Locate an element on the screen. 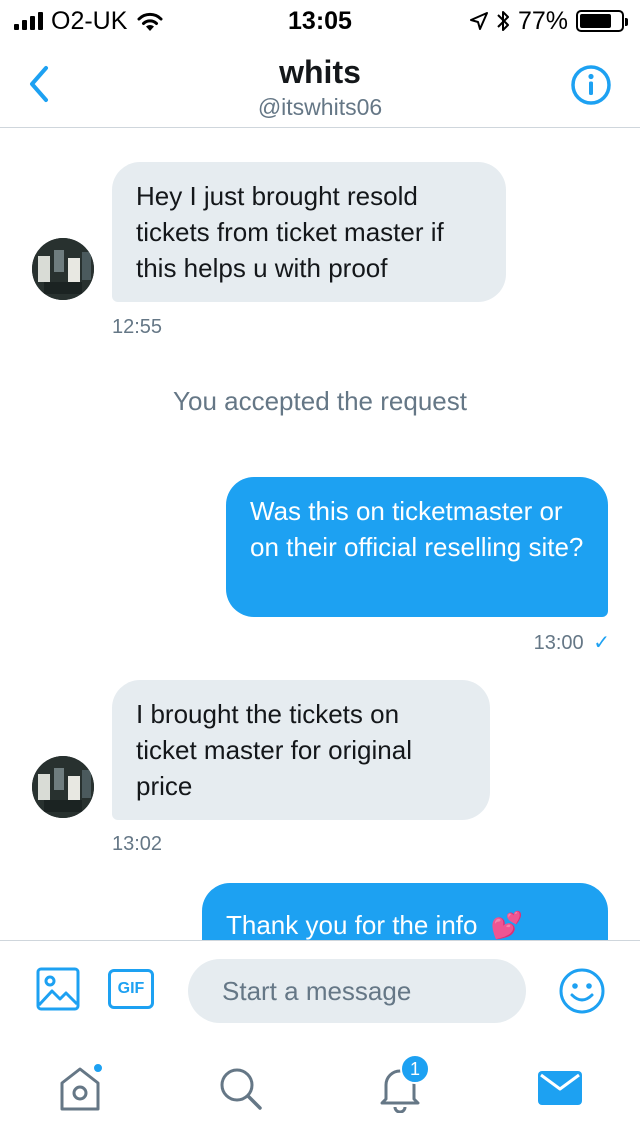 The image size is (640, 1136). new-content-dot is located at coordinates (98, 1068).